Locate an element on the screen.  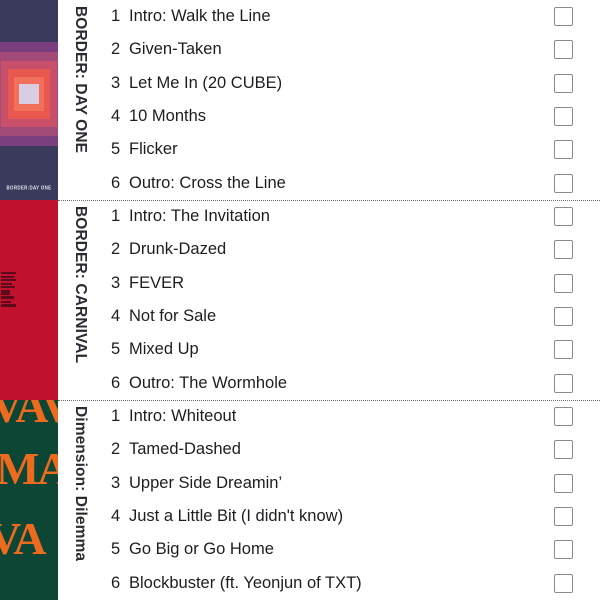
track-title: Given-Taken is located at coordinates (175, 49).